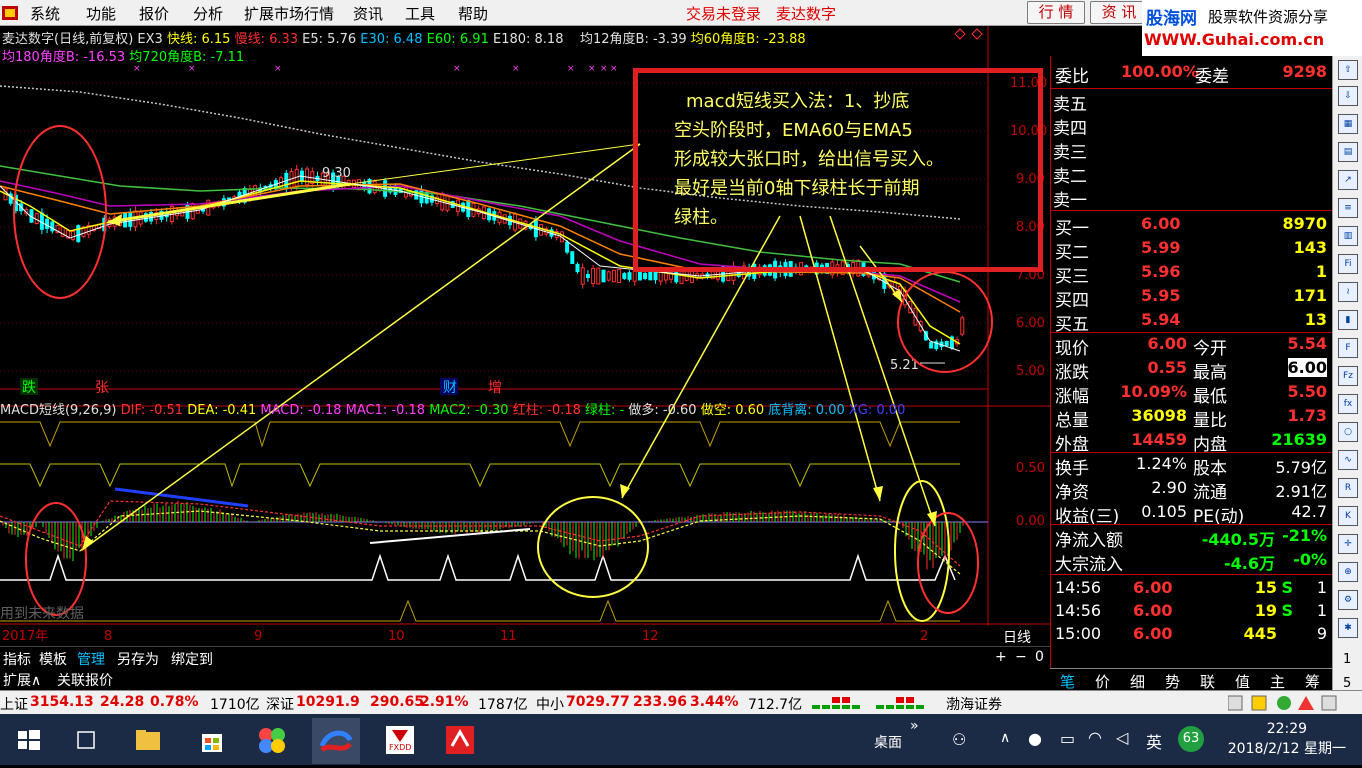 The height and width of the screenshot is (768, 1362). I want to click on xaxis-label: 2017年, so click(25, 636).